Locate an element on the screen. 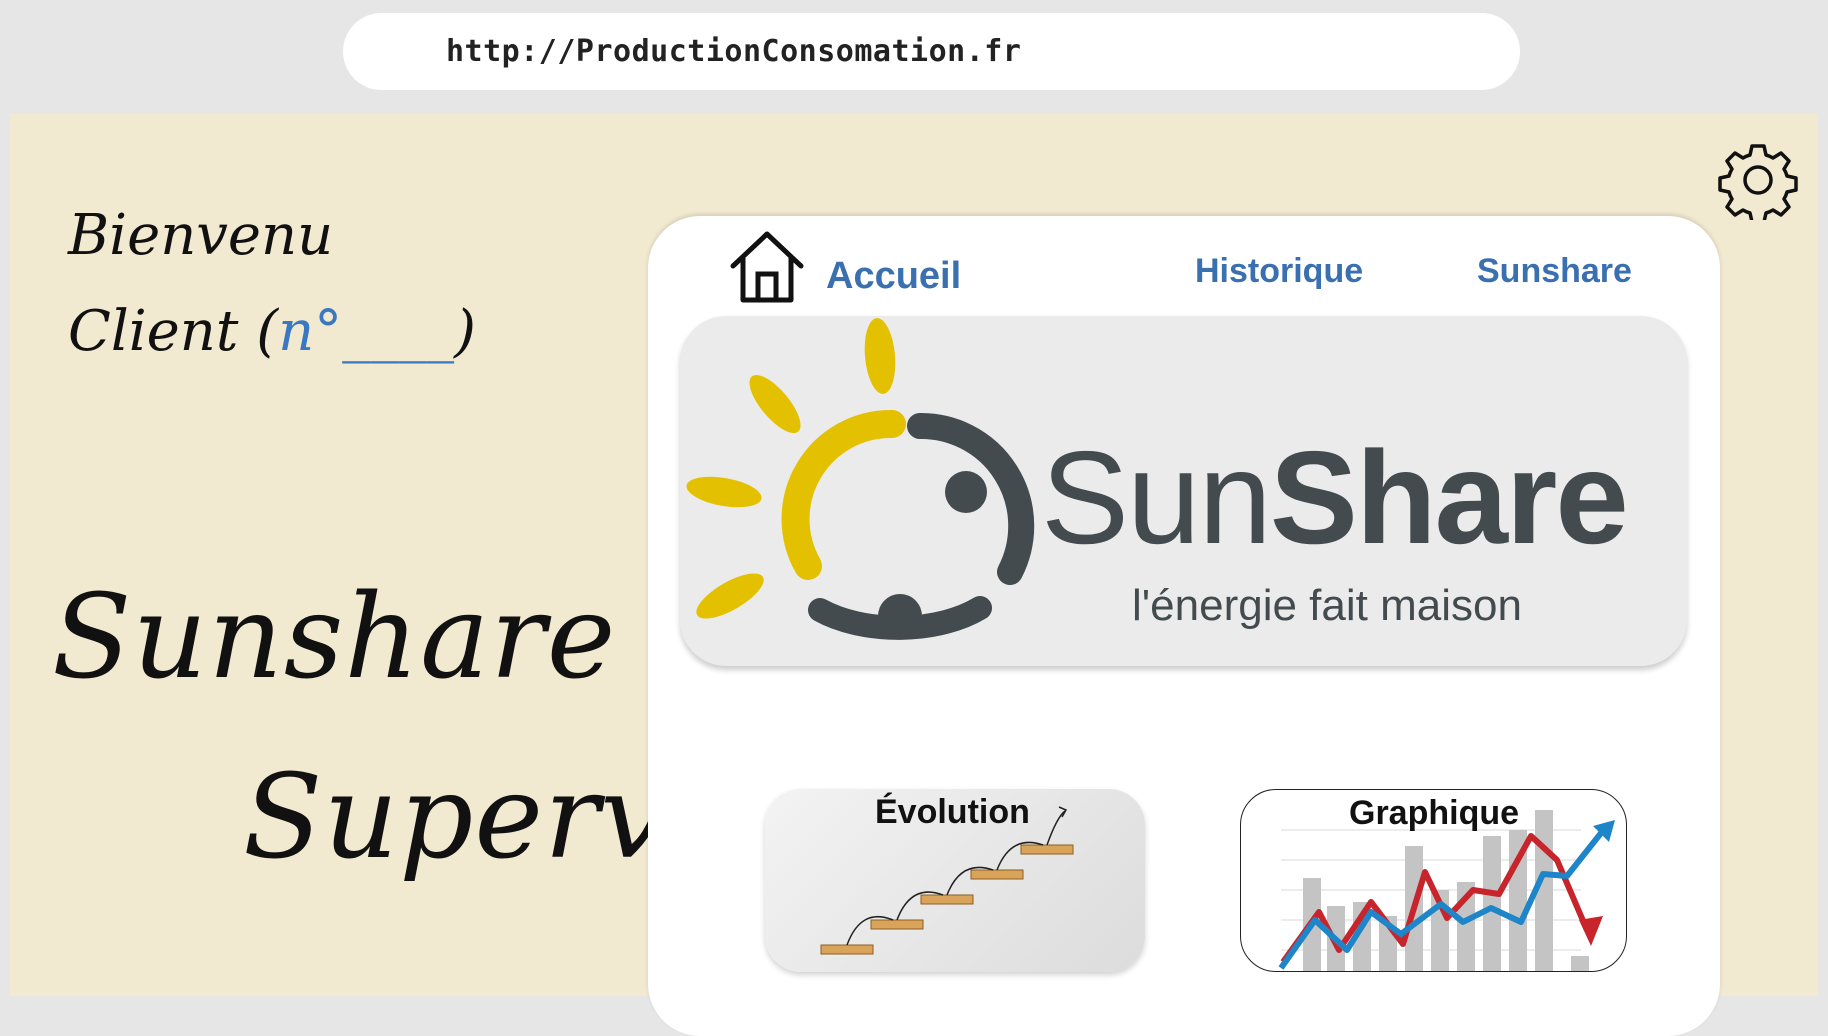 This screenshot has width=1828, height=1036. sunshare-logo-mark is located at coordinates (860, 479).